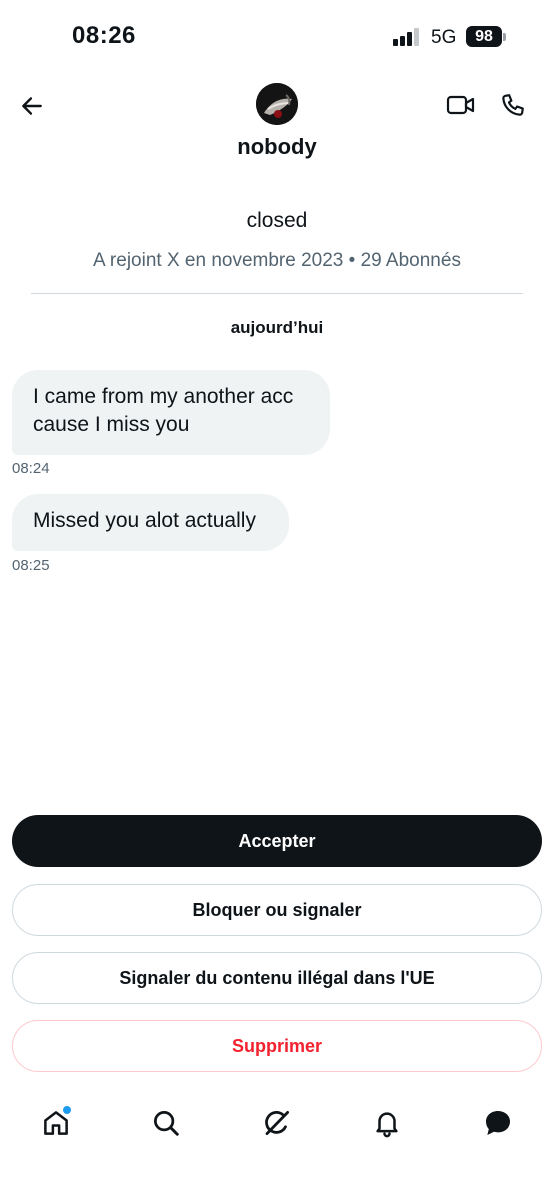  I want to click on status-time: 08:26, so click(104, 35).